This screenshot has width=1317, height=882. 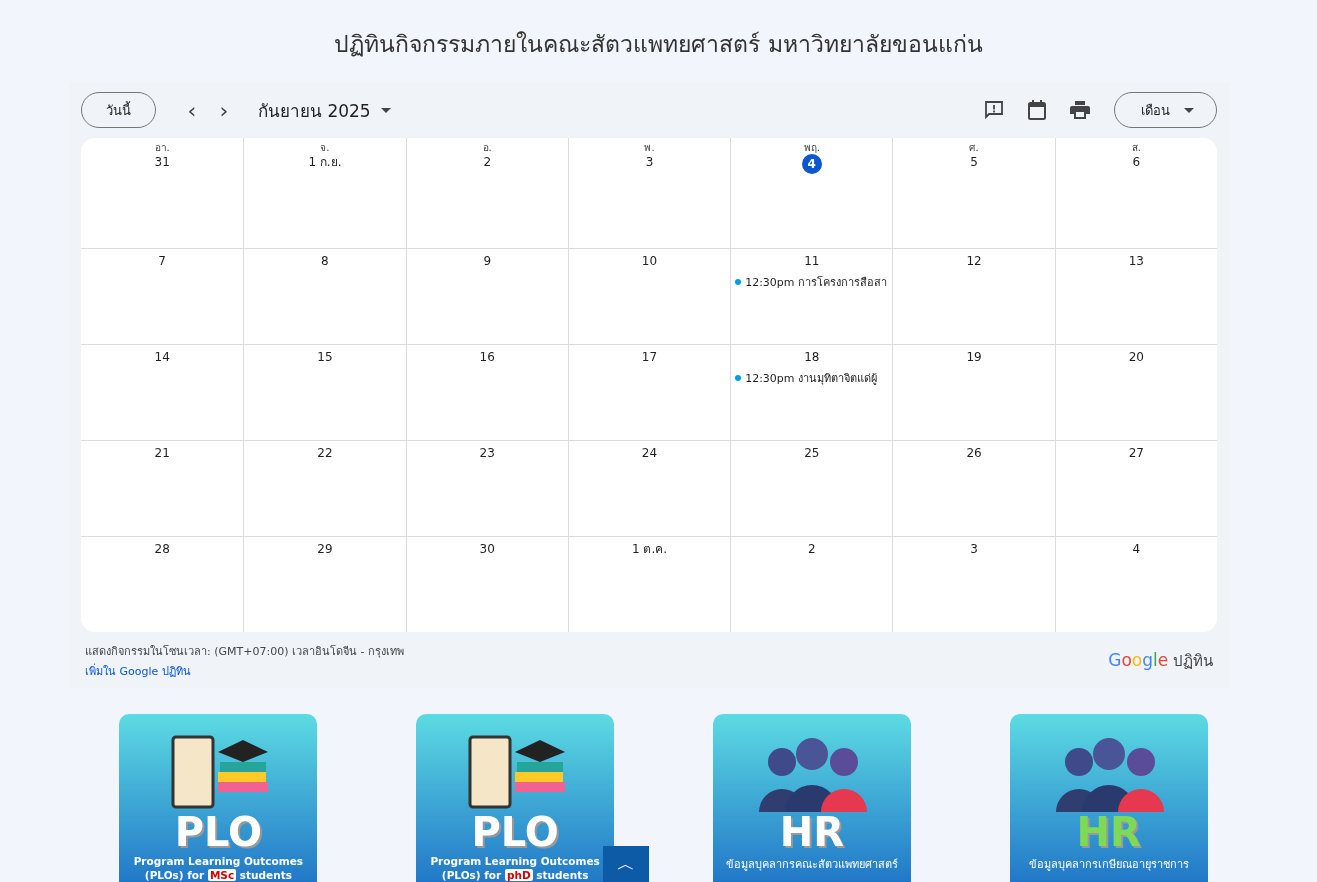 I want to click on weekday-label: พ., so click(x=649, y=148).